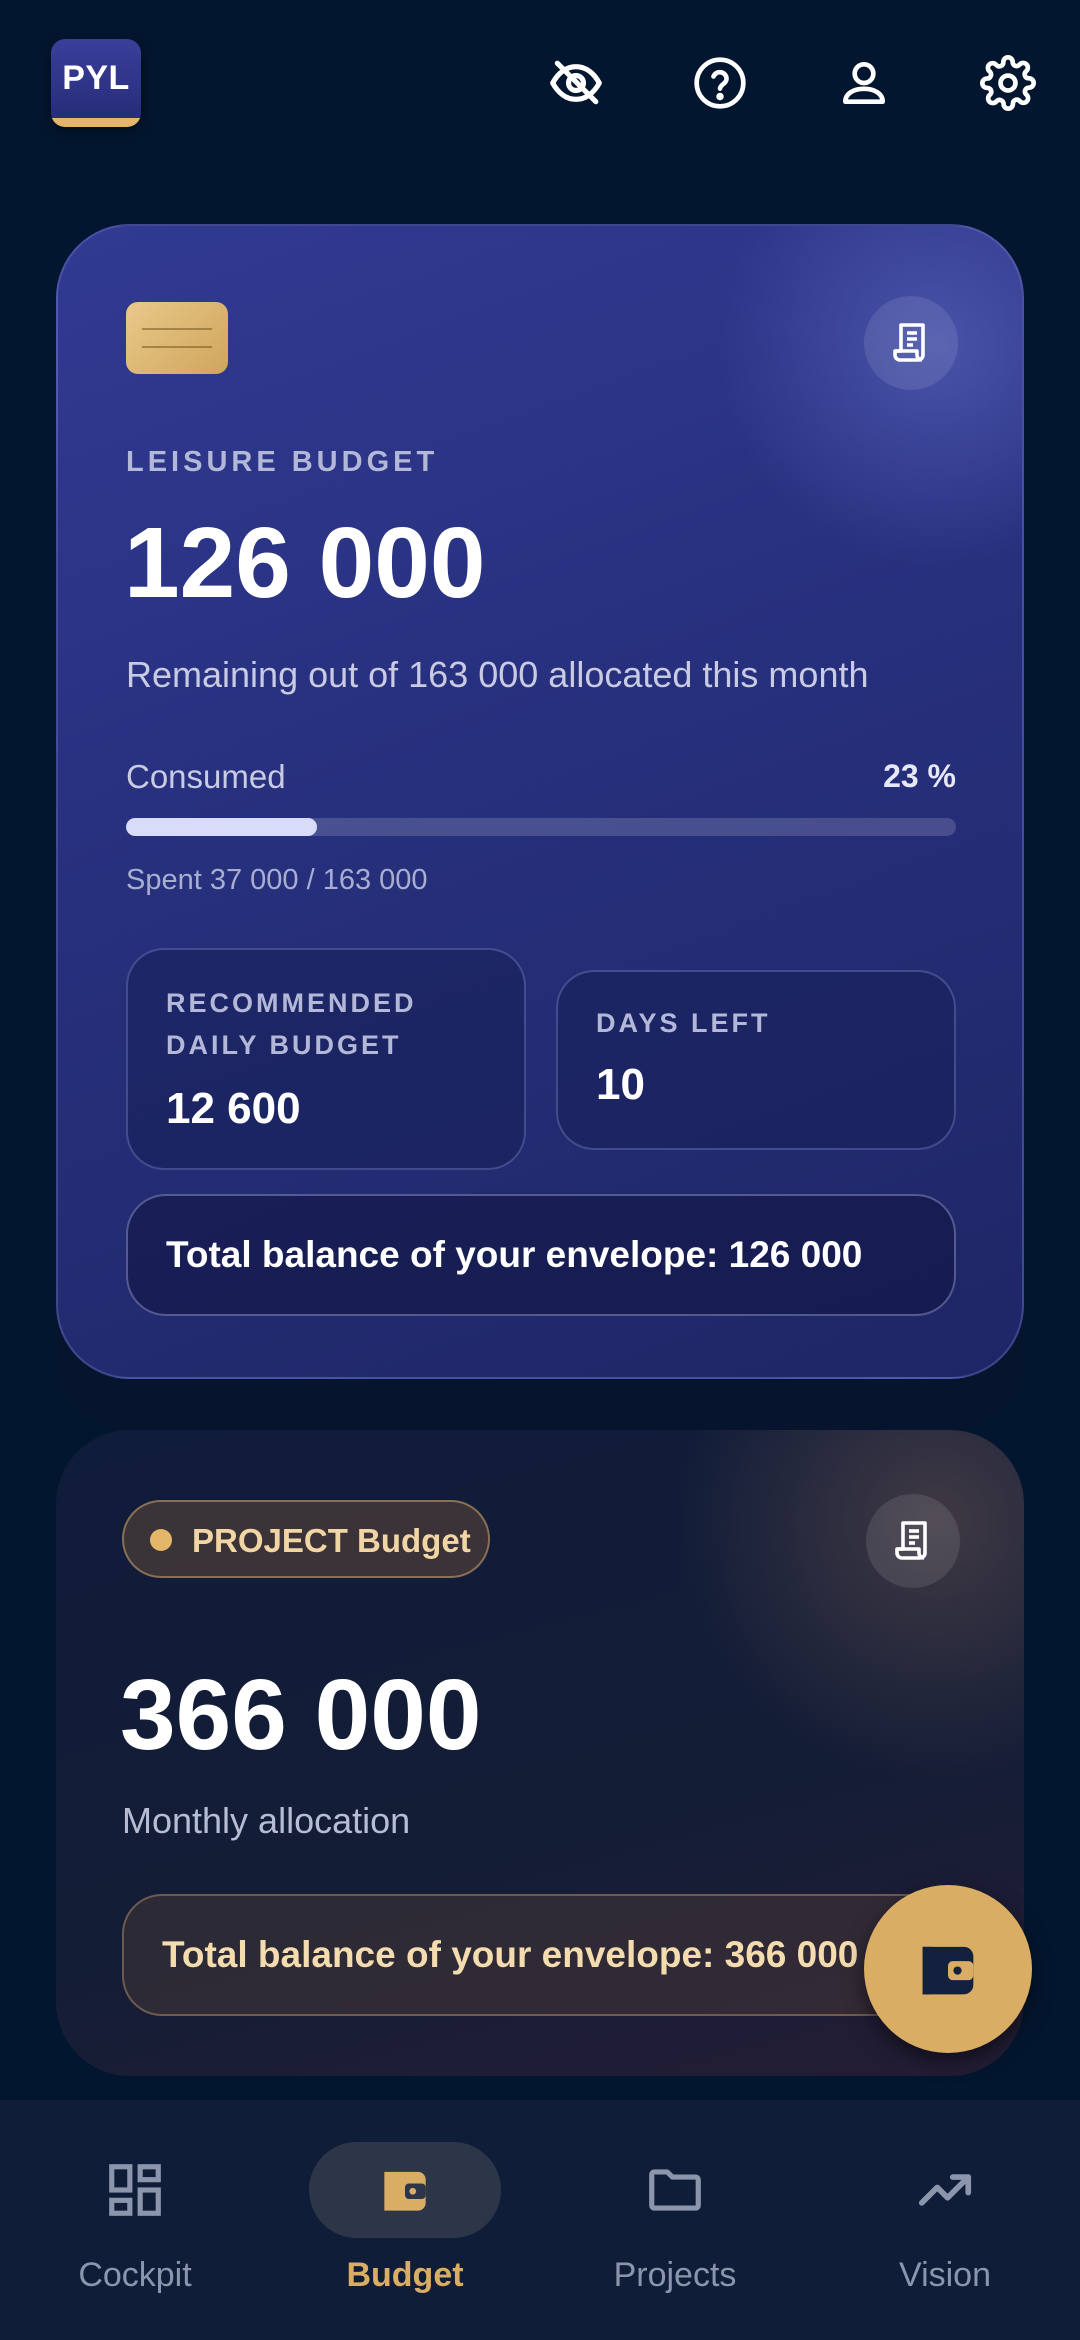 This screenshot has width=1080, height=2340. I want to click on nav-label-budget: Budget, so click(405, 2275).